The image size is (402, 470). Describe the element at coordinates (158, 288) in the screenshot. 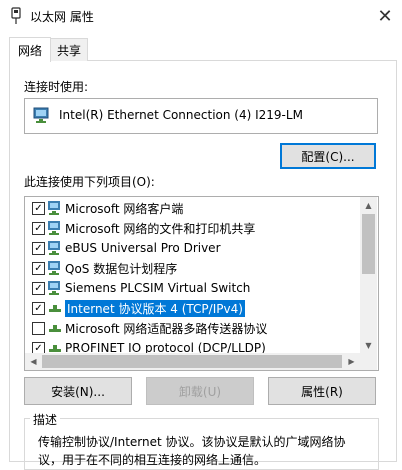

I see `item-label: Siemens PLCSIM Virtual Switch` at that location.